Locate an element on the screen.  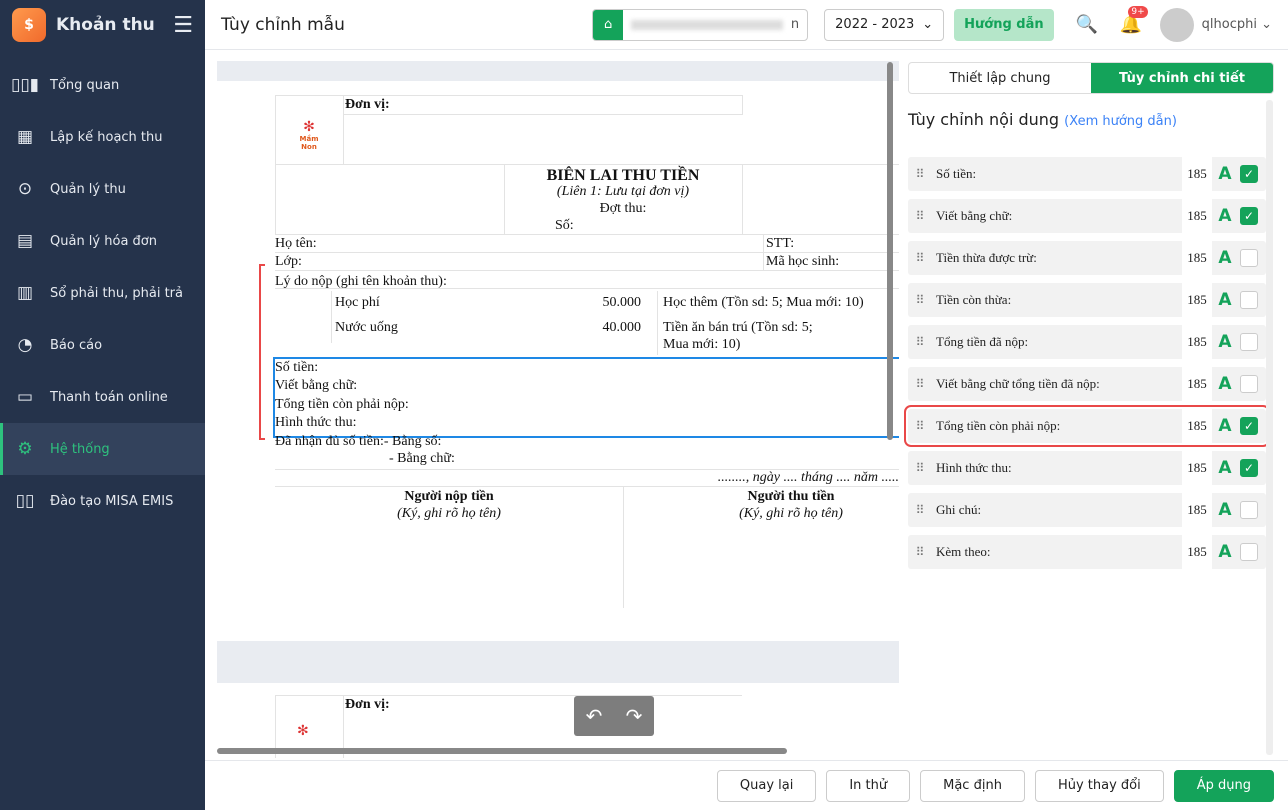
sidebar-item: ◔ Báo cáo is located at coordinates (102, 345).